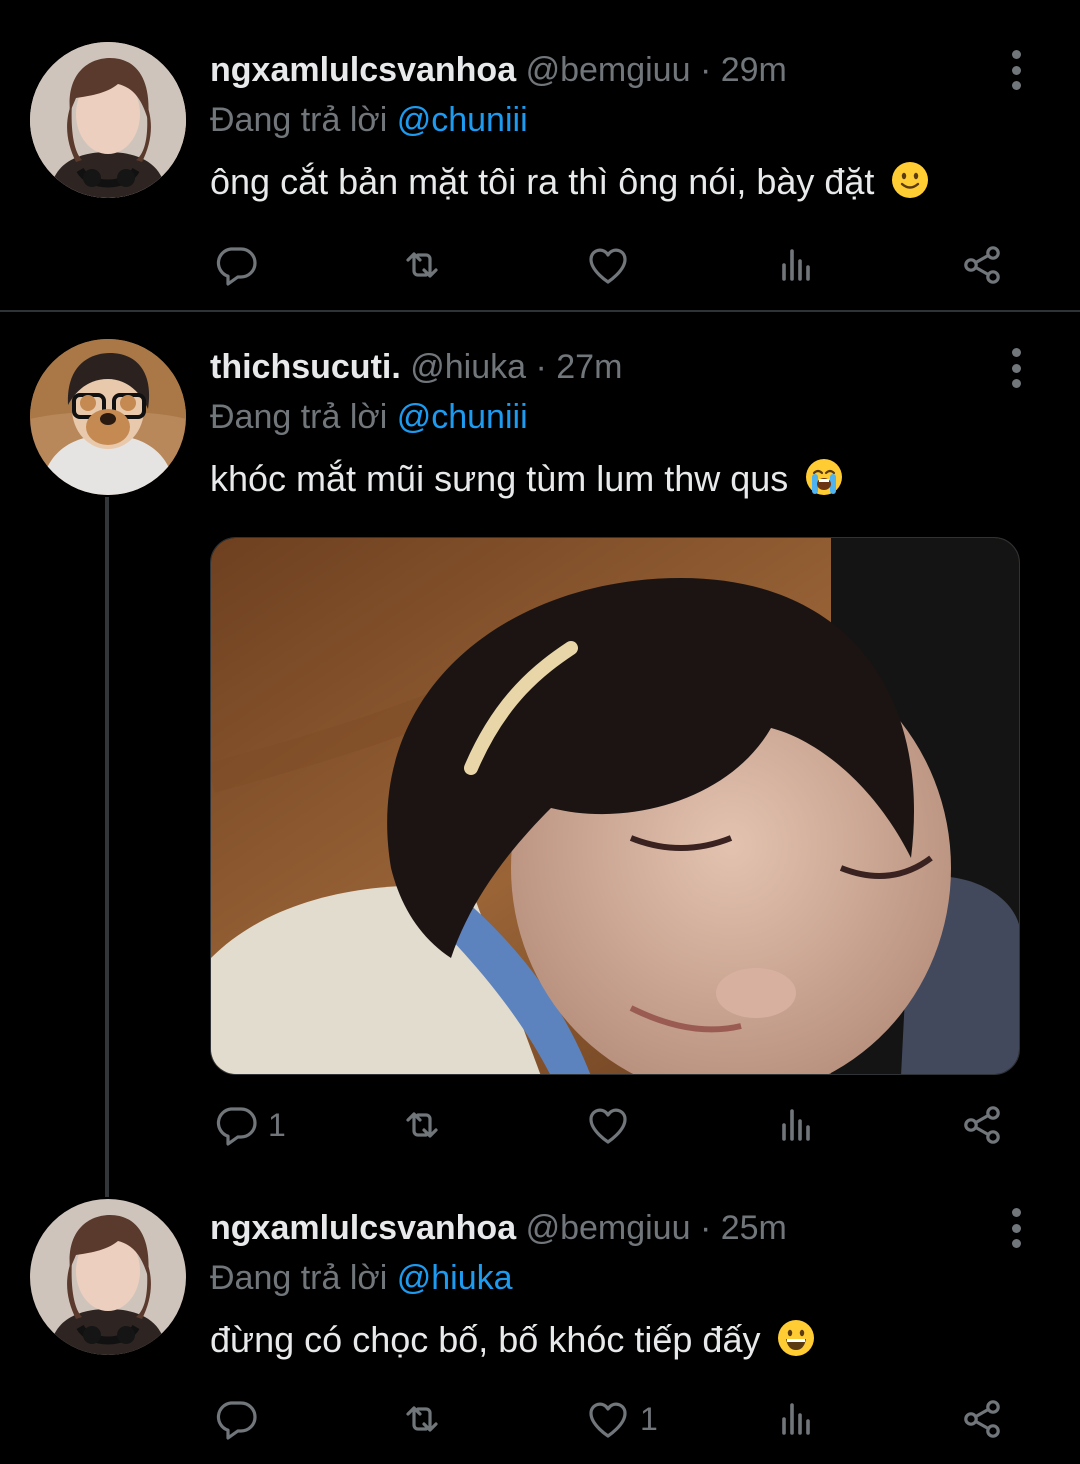 This screenshot has height=1464, width=1080. Describe the element at coordinates (499, 478) in the screenshot. I see `tweet-text-content: khóc mắt mũi sưng tùm lum thw qus` at that location.